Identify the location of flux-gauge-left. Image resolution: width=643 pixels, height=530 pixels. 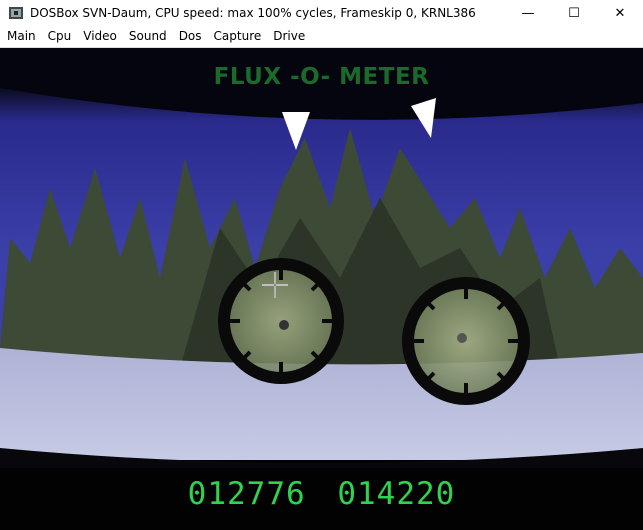
(281, 321).